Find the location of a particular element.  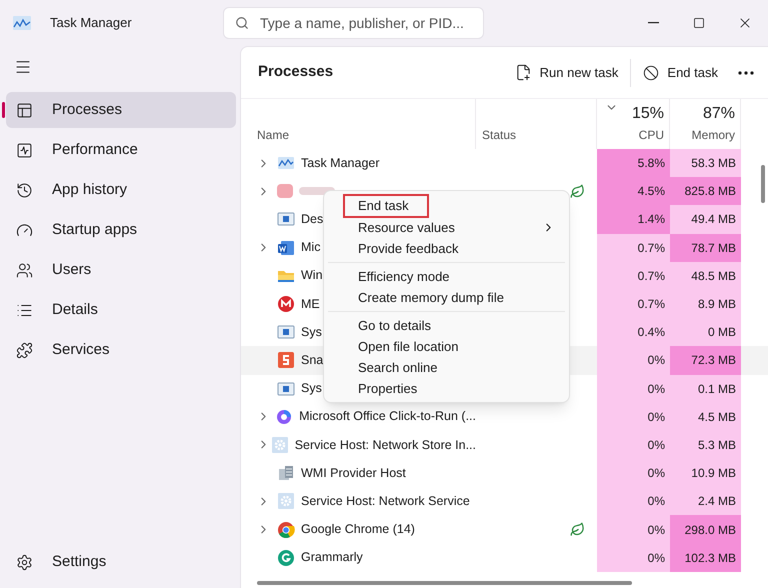

column-label: Memory is located at coordinates (713, 135).